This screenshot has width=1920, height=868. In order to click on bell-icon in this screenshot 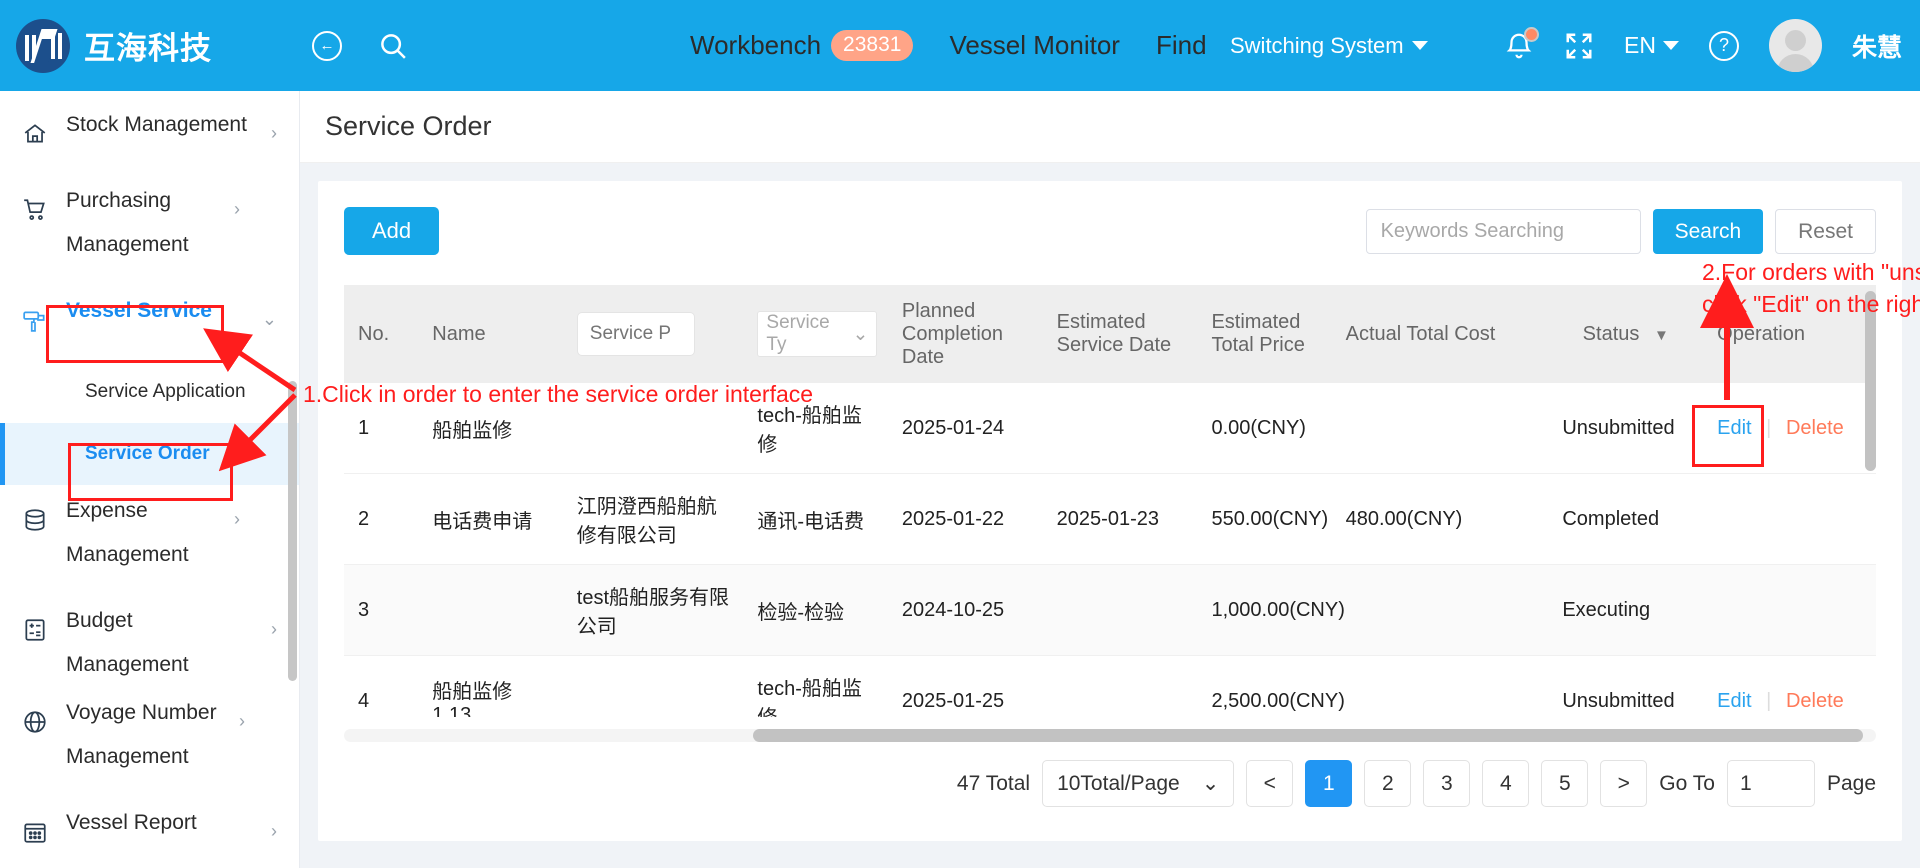, I will do `click(1522, 44)`.